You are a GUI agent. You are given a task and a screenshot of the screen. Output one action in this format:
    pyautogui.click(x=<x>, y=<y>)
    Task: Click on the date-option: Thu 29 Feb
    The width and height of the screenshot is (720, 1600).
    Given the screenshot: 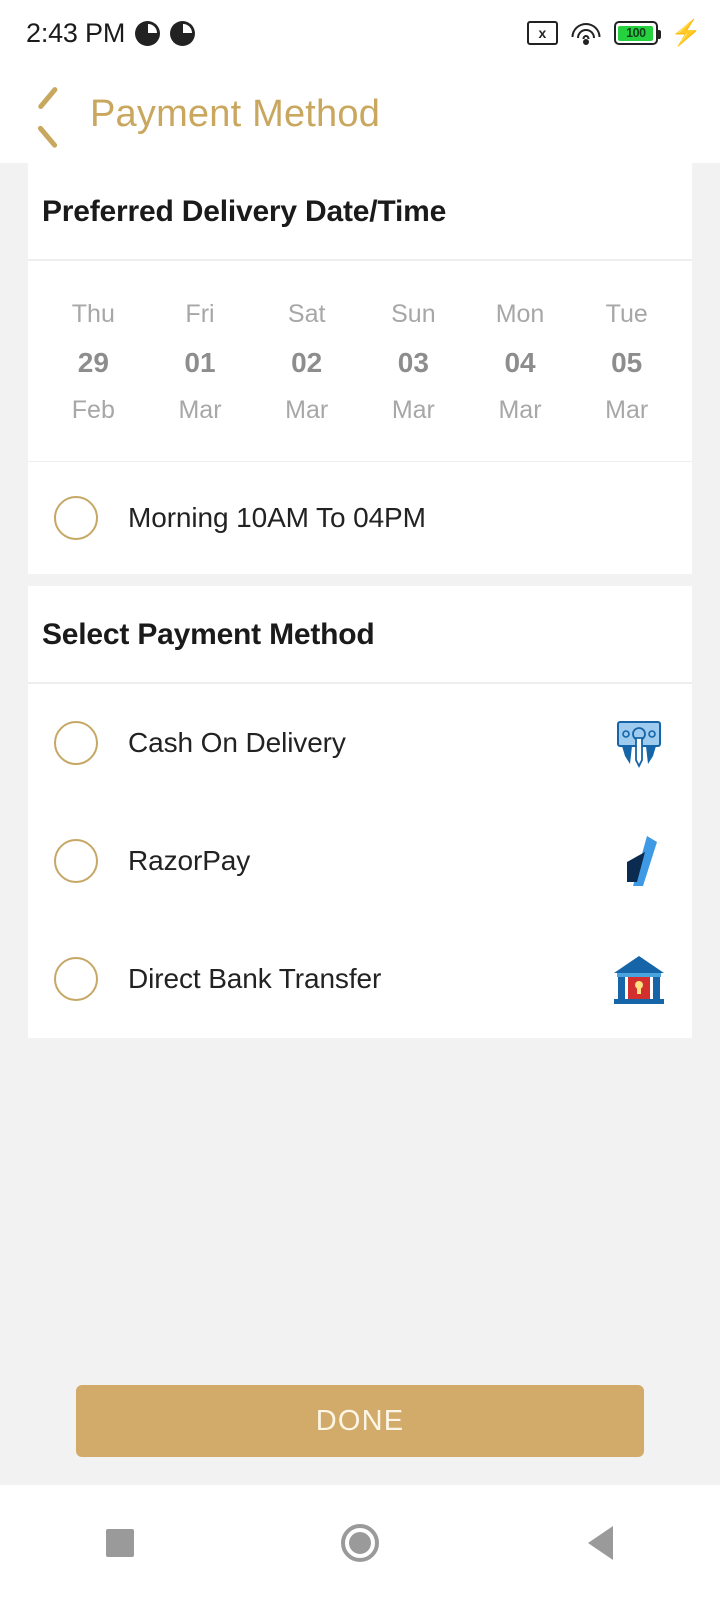 What is the action you would take?
    pyautogui.click(x=93, y=363)
    